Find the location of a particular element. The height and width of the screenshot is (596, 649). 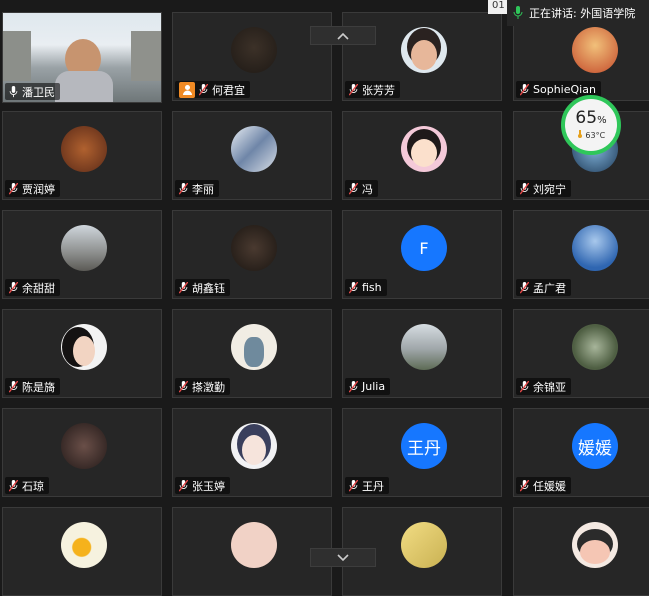

participant-namebar: 陈是旖 is located at coordinates (32, 386).